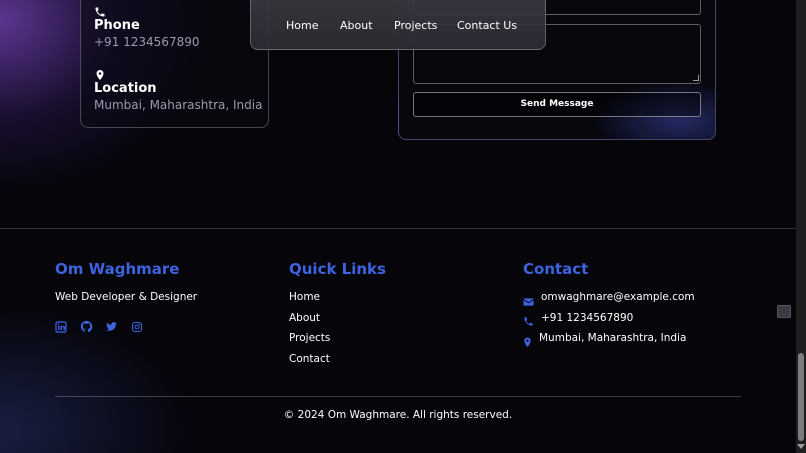  I want to click on phone-title: Phone, so click(117, 25).